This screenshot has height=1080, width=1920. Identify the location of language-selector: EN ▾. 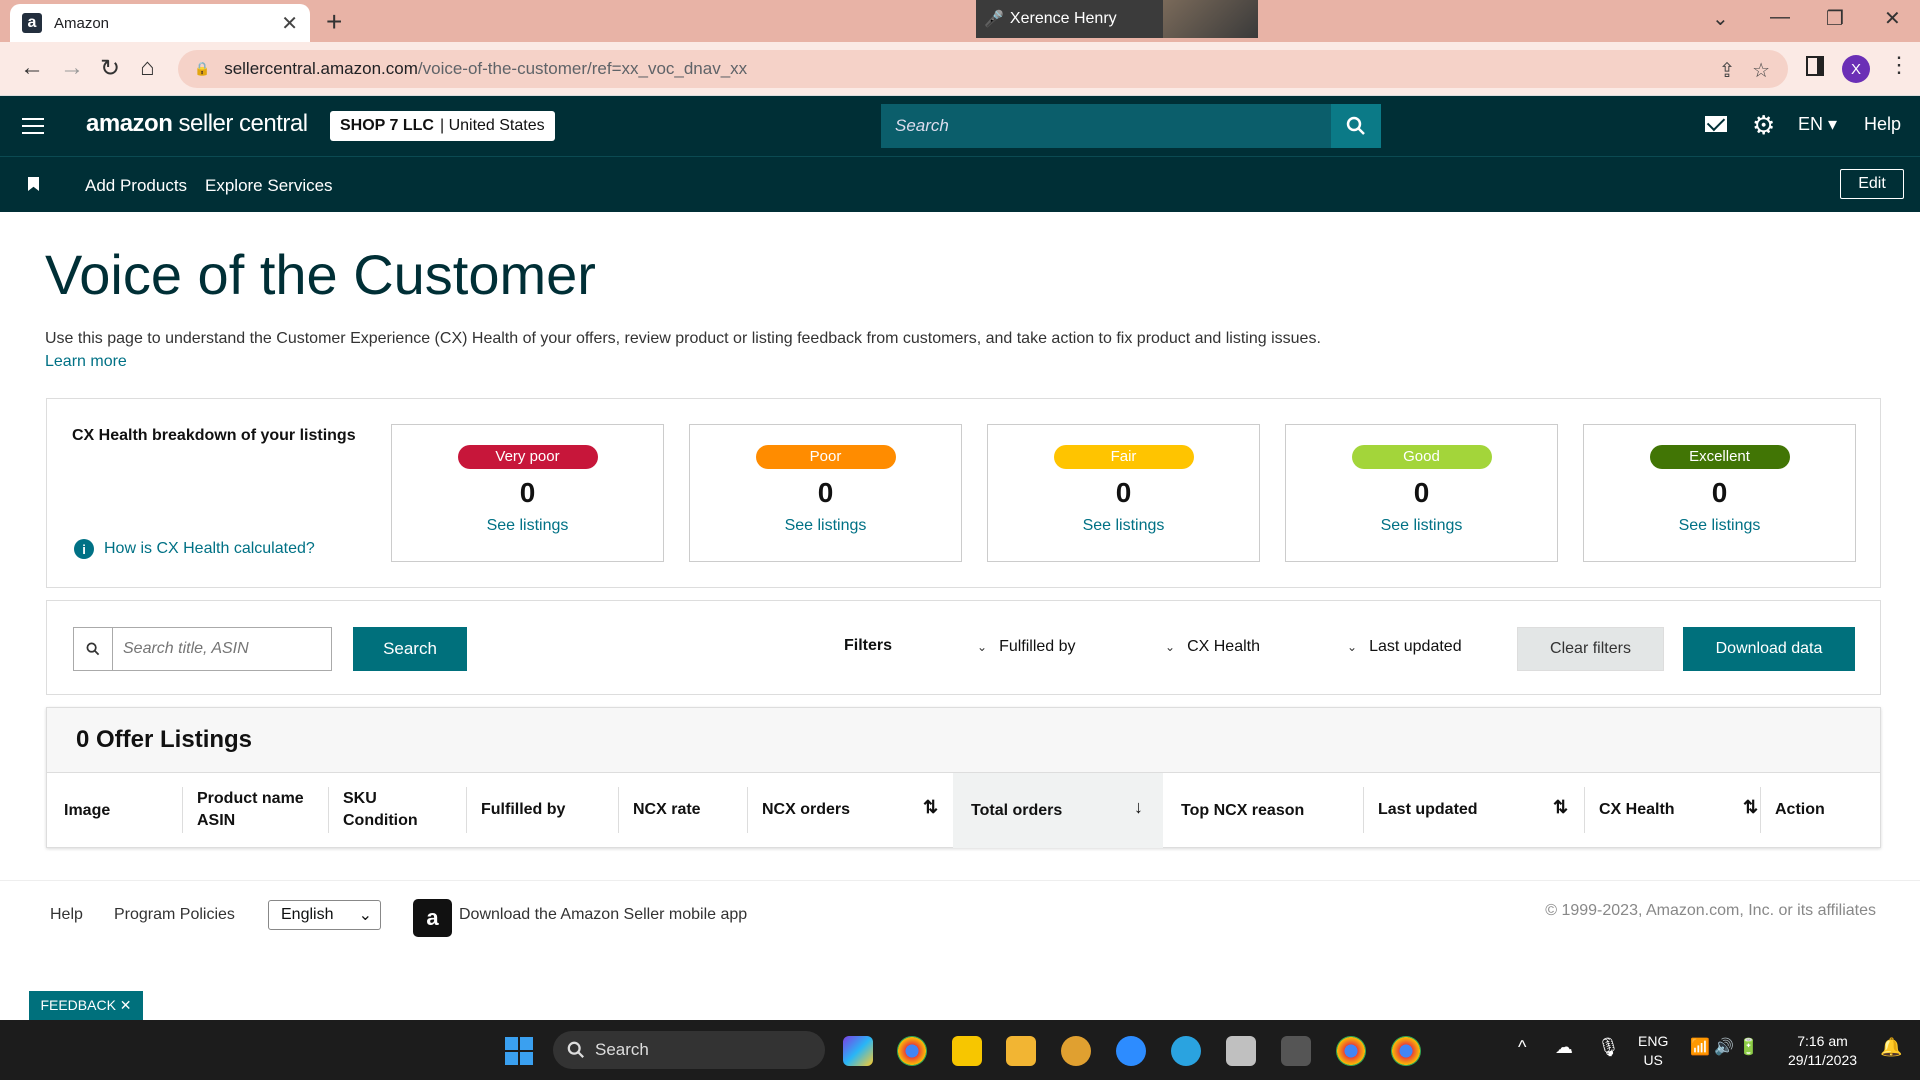
(1817, 124).